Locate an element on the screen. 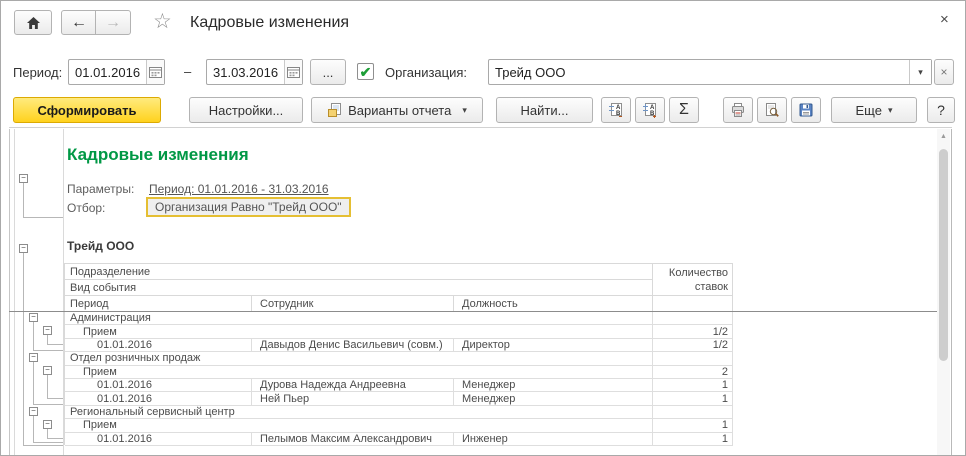  params-value: Период: 01.01.2016 - 31.03.2016 is located at coordinates (239, 189).